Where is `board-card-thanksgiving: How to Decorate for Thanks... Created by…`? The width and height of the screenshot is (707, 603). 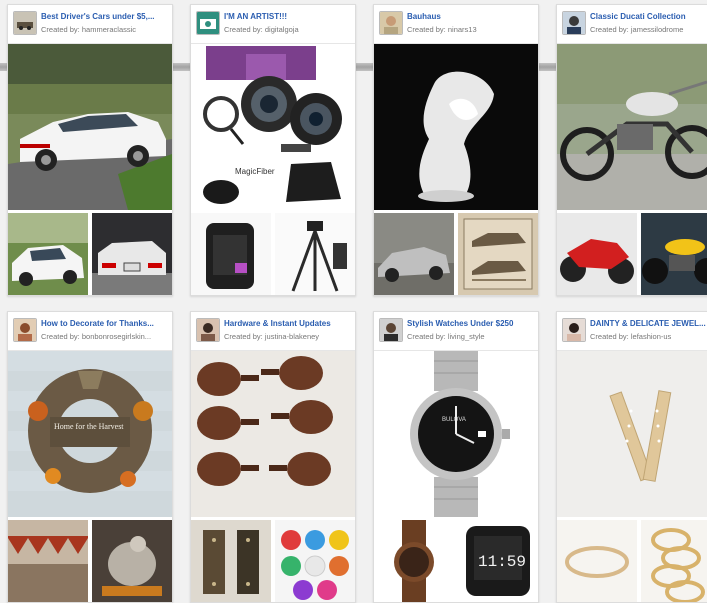
board-card-thanksgiving: How to Decorate for Thanks... Created by… is located at coordinates (90, 457).